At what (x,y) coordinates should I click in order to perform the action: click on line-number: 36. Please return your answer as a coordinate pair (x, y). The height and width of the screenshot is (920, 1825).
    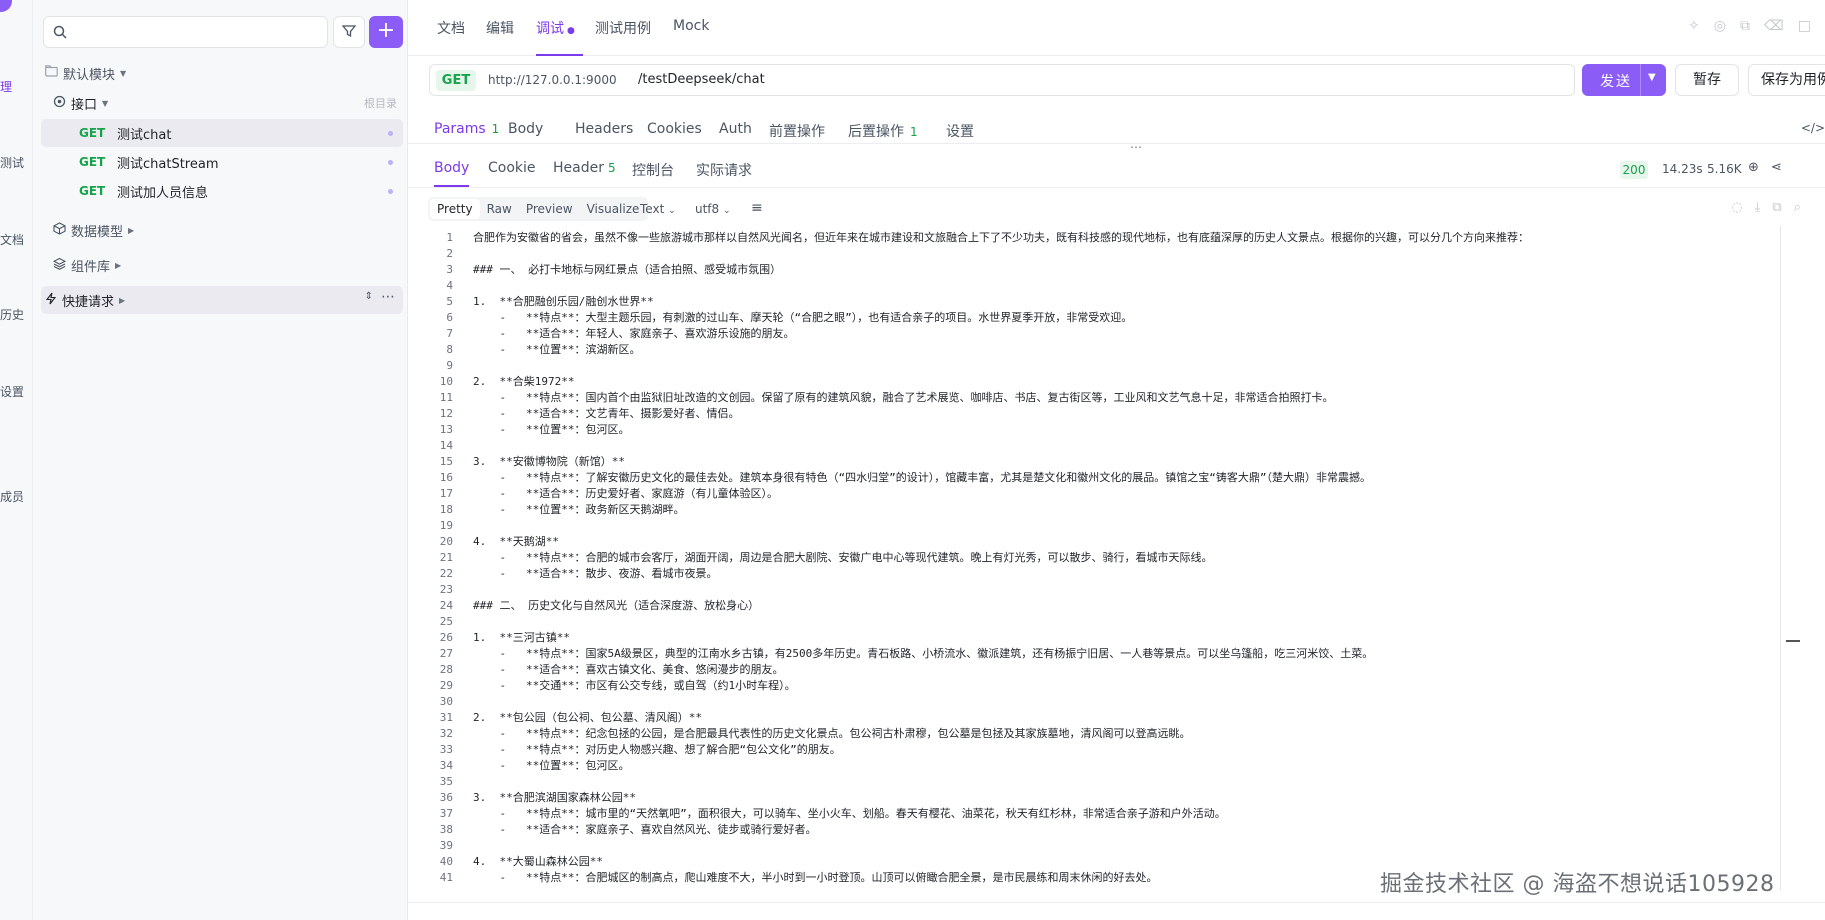
    Looking at the image, I should click on (446, 797).